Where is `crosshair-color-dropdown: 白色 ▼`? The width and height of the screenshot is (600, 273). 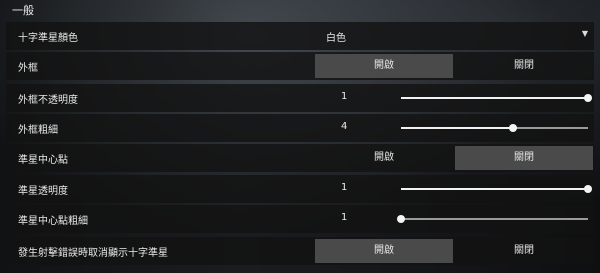 crosshair-color-dropdown: 白色 ▼ is located at coordinates (453, 36).